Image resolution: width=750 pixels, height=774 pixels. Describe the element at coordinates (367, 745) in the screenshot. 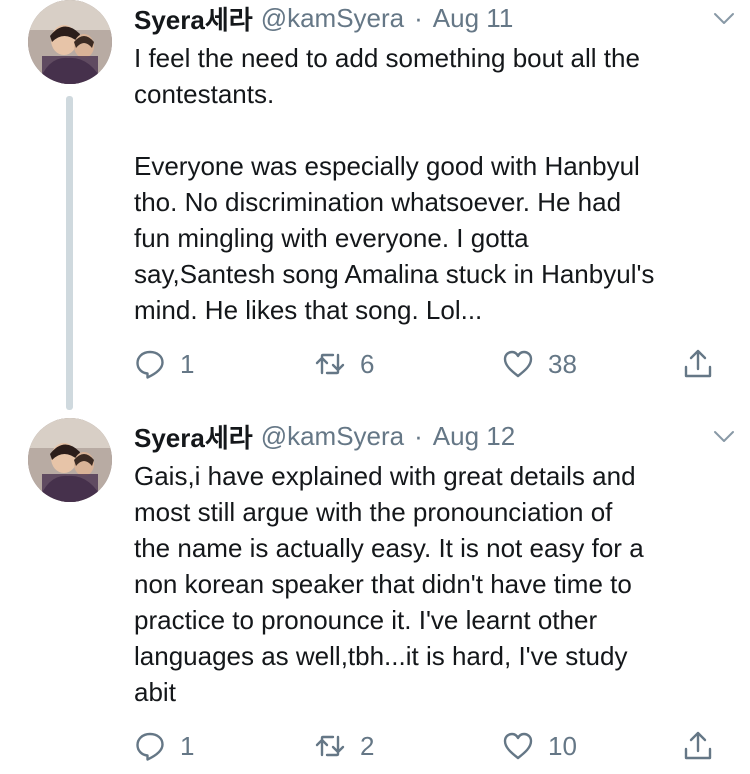

I see `retweet-count: 2` at that location.